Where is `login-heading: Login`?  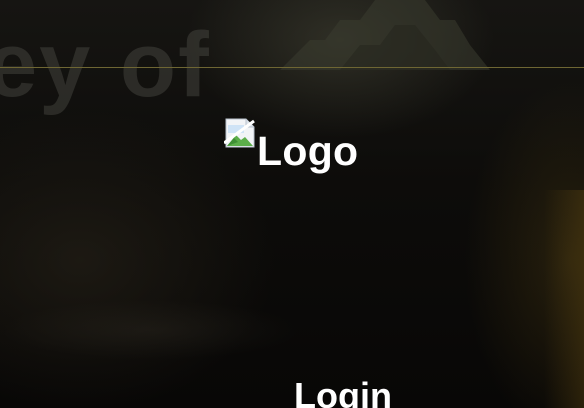
login-heading: Login is located at coordinates (343, 391).